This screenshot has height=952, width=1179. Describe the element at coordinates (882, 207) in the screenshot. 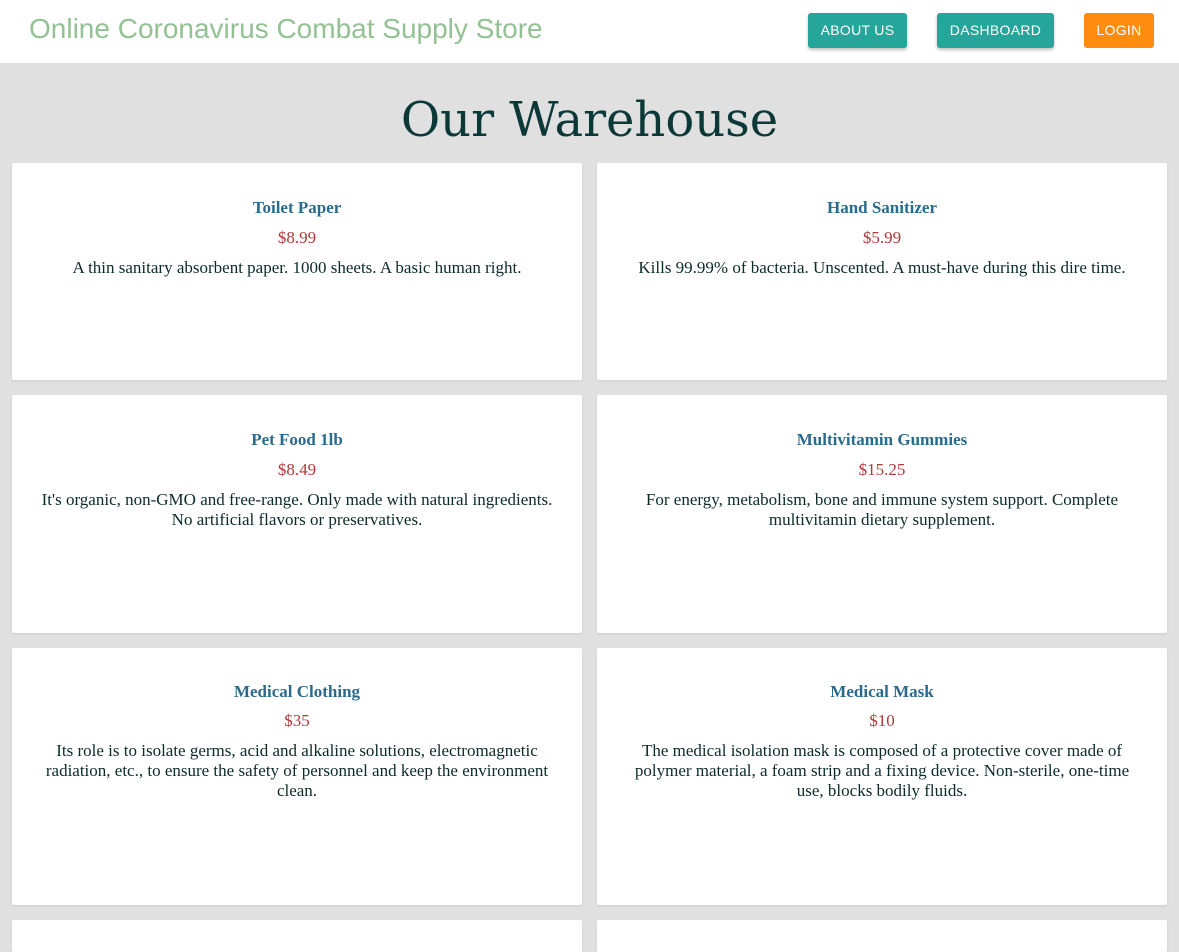

I see `product-name: Hand Sanitizer` at that location.